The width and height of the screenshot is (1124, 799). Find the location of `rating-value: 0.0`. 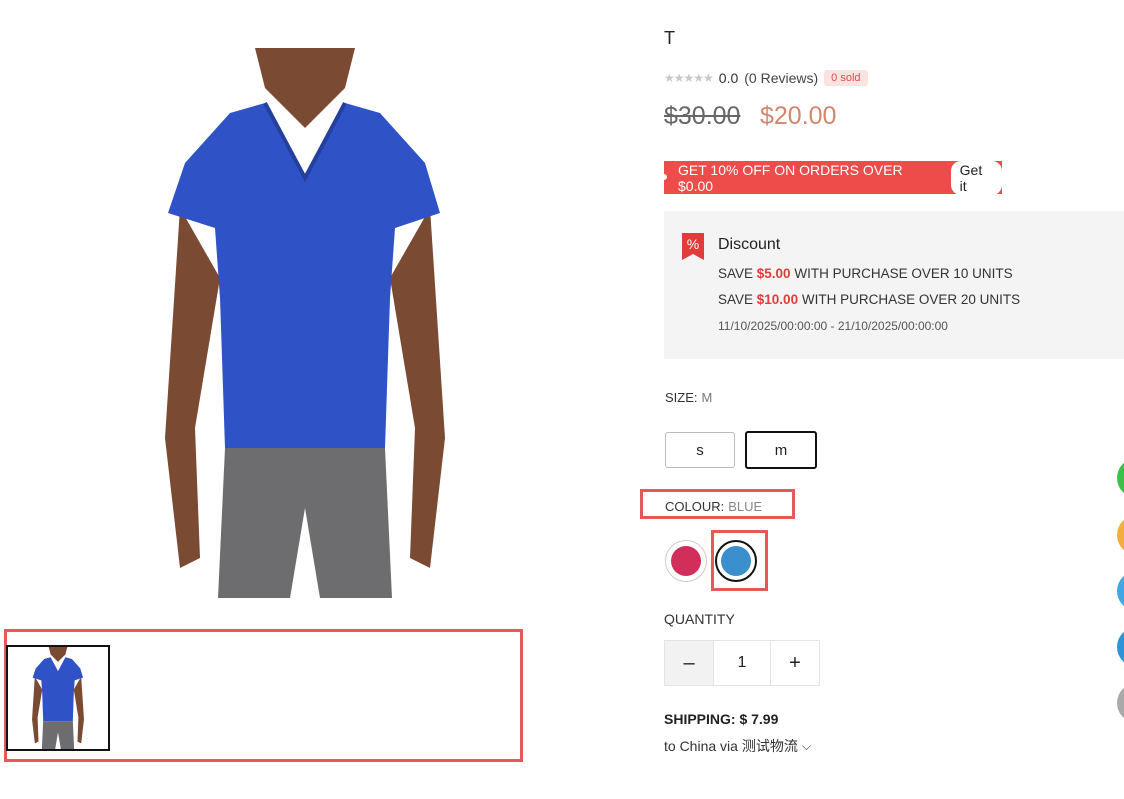

rating-value: 0.0 is located at coordinates (728, 78).